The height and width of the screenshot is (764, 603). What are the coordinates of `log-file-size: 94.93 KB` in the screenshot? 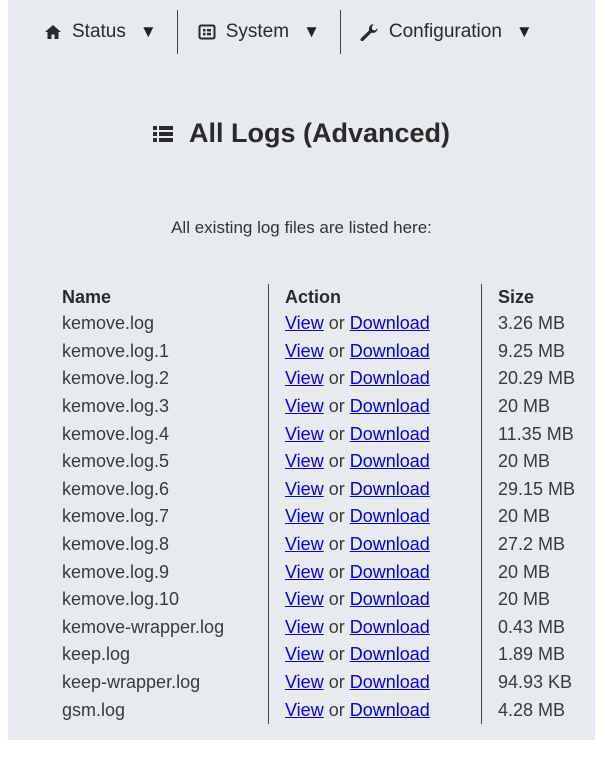 It's located at (534, 682).